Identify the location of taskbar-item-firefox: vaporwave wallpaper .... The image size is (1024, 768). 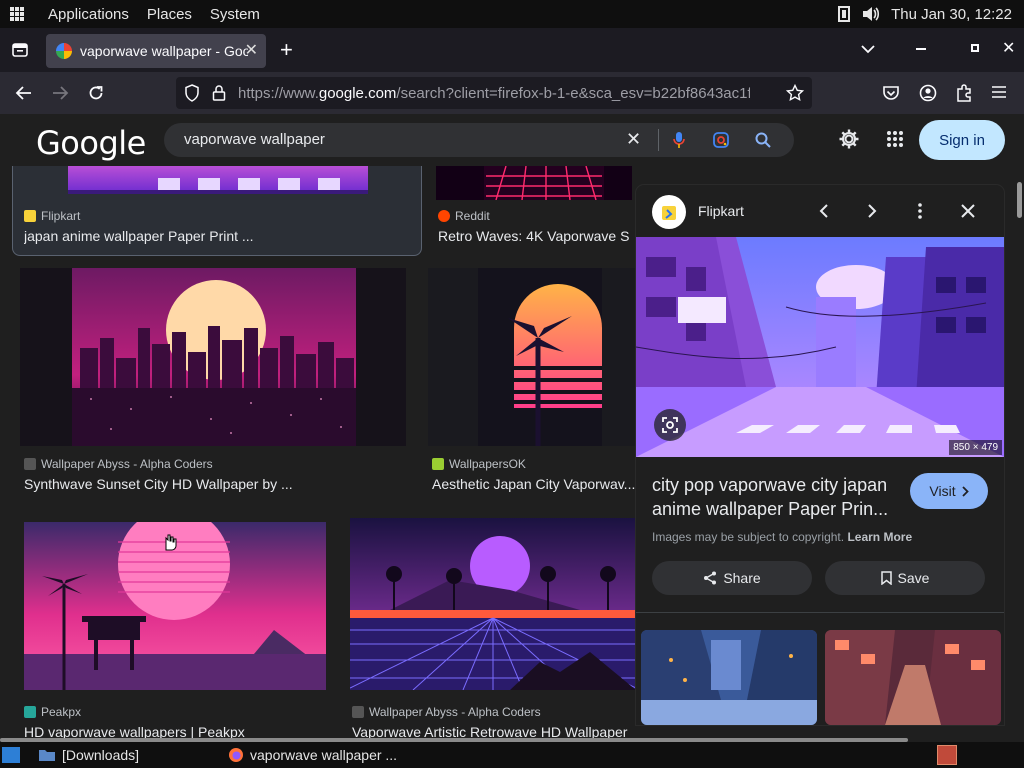
(312, 755).